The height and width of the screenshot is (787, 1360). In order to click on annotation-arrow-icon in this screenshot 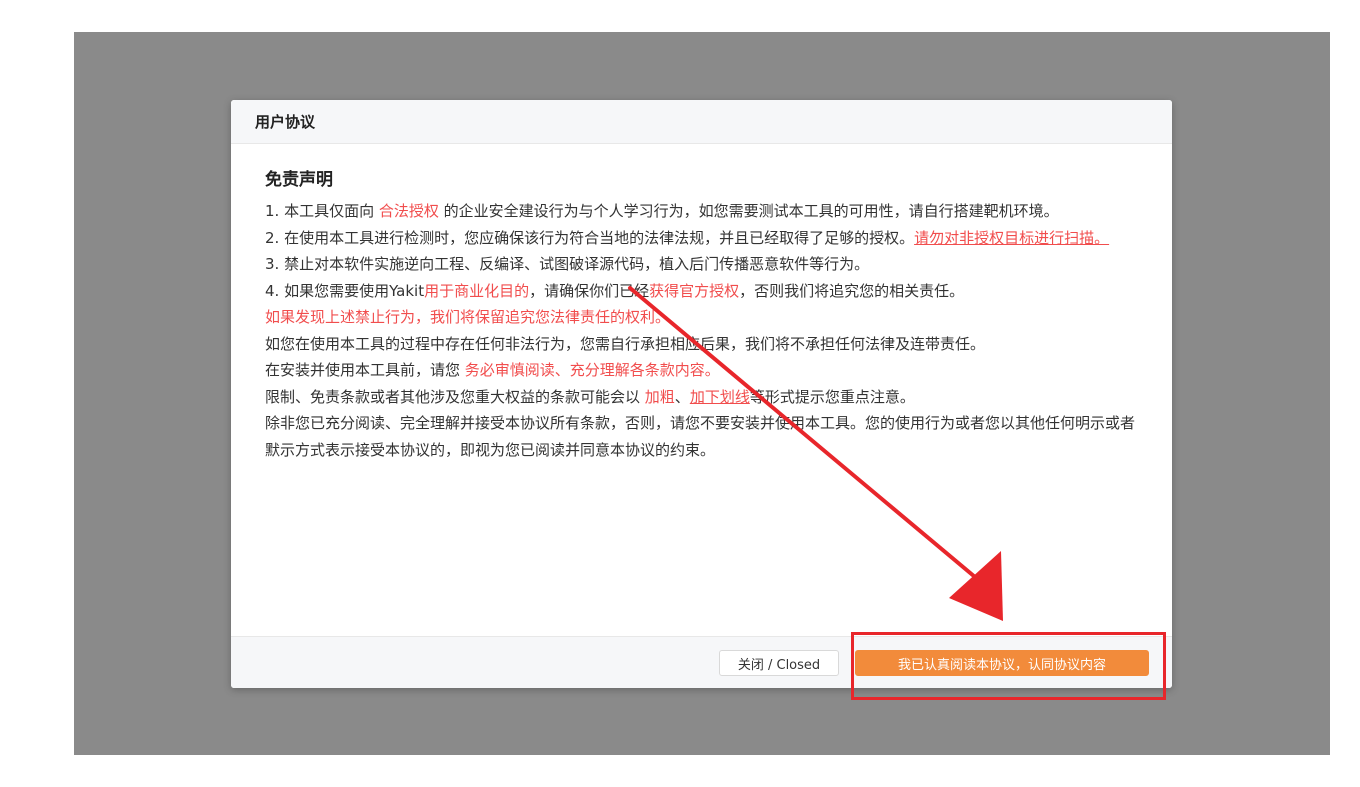, I will do `click(815, 453)`.